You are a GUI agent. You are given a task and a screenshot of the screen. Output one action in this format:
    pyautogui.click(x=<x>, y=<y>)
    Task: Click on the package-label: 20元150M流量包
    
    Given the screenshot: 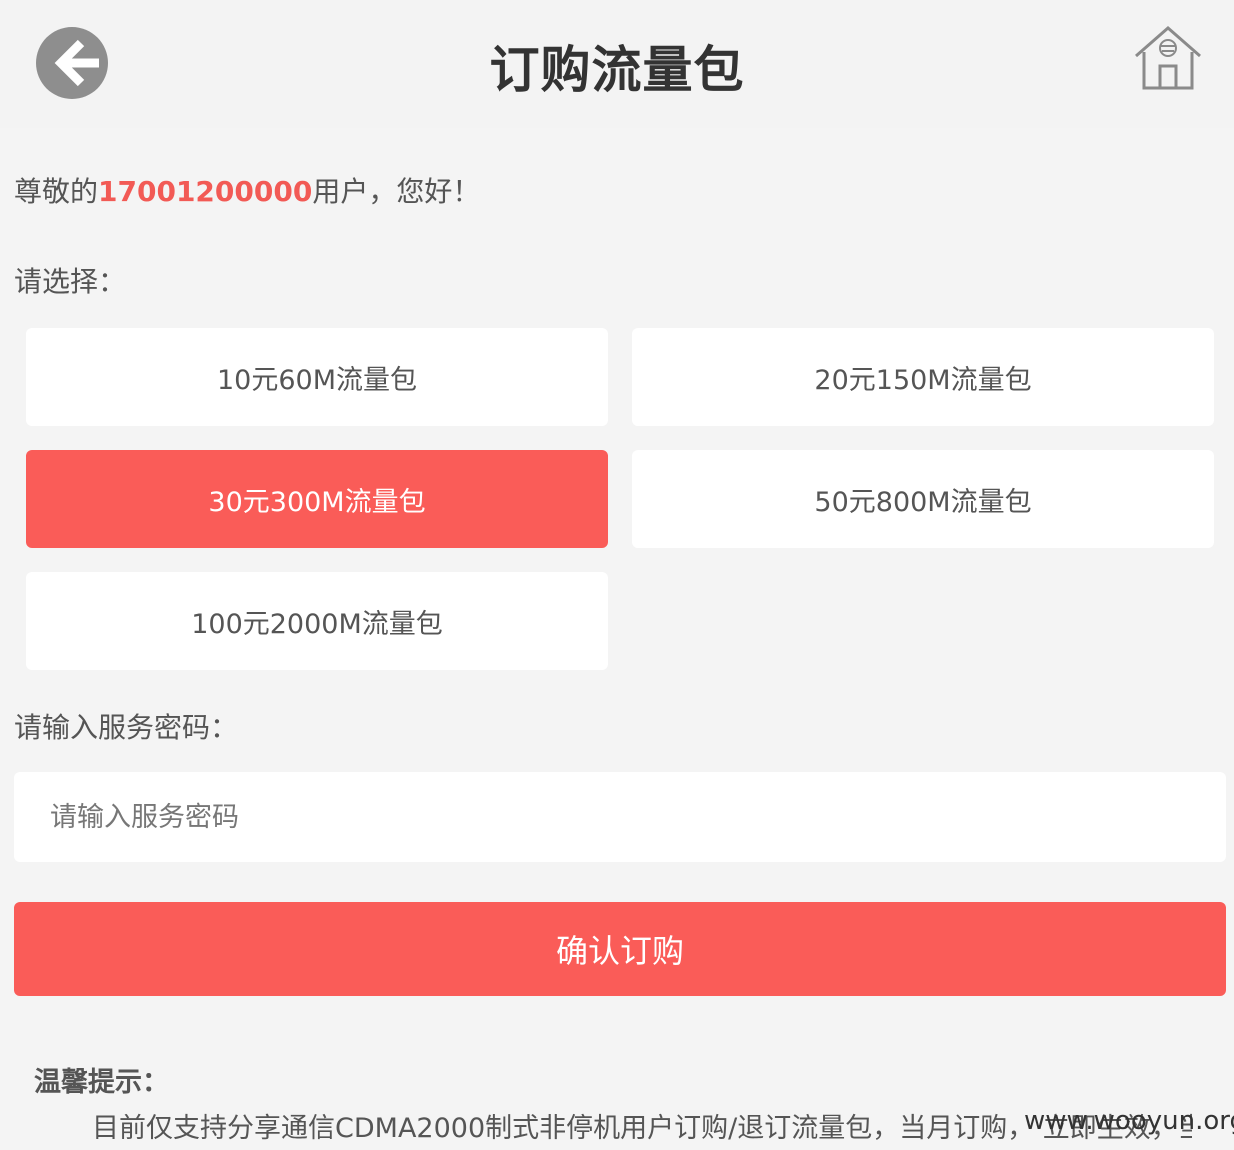 What is the action you would take?
    pyautogui.click(x=923, y=380)
    